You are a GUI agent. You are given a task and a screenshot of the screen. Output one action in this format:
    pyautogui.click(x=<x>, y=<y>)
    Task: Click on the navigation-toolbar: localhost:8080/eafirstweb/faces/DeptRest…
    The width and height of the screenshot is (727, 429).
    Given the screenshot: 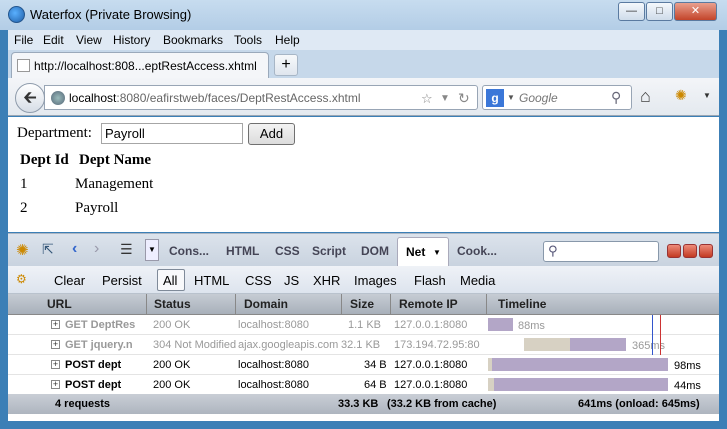 What is the action you would take?
    pyautogui.click(x=363, y=97)
    